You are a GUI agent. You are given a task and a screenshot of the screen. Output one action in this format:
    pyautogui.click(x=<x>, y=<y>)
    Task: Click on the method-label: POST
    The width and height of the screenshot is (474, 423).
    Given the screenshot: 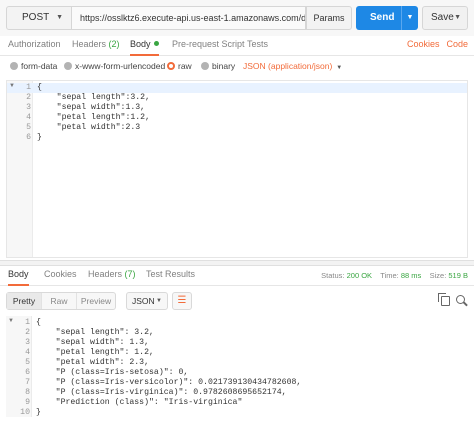 What is the action you would take?
    pyautogui.click(x=36, y=17)
    